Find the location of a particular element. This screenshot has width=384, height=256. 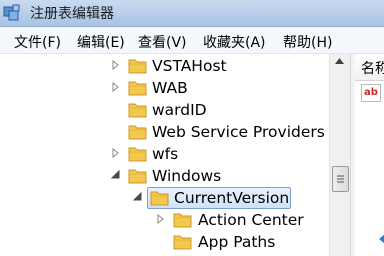

tree-item-label: WAB is located at coordinates (170, 88).